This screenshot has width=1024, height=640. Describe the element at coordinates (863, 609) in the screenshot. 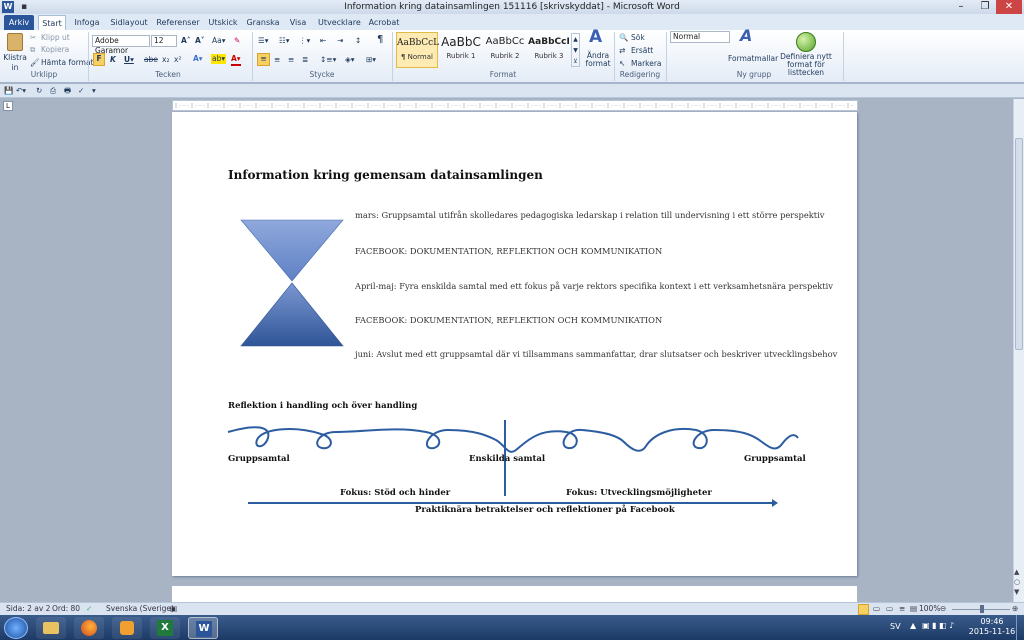

I see `print-layout-view-icon` at that location.